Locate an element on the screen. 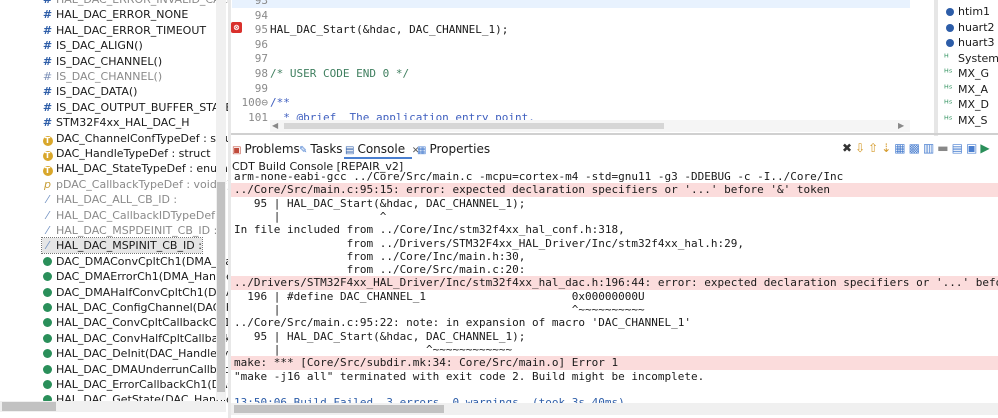  code-line: HAL_DAC_Start(&hdac, DAC_CHANNEL_1); is located at coordinates (389, 30).